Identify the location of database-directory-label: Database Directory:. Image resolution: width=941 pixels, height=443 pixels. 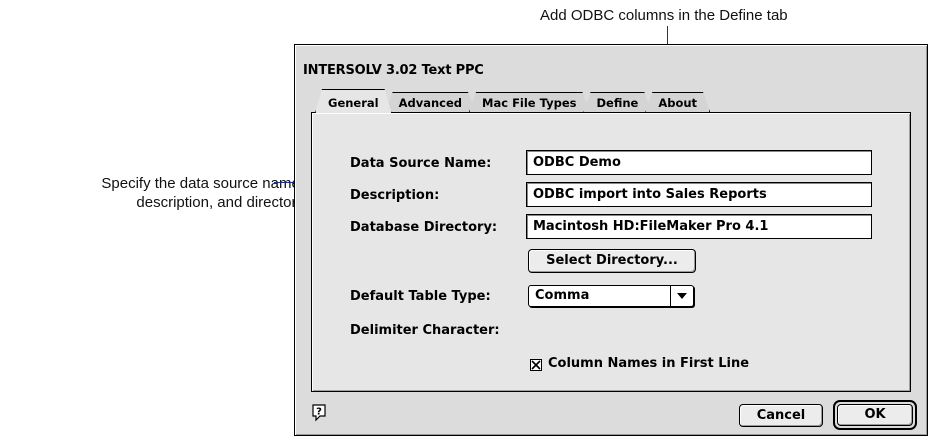
(424, 227).